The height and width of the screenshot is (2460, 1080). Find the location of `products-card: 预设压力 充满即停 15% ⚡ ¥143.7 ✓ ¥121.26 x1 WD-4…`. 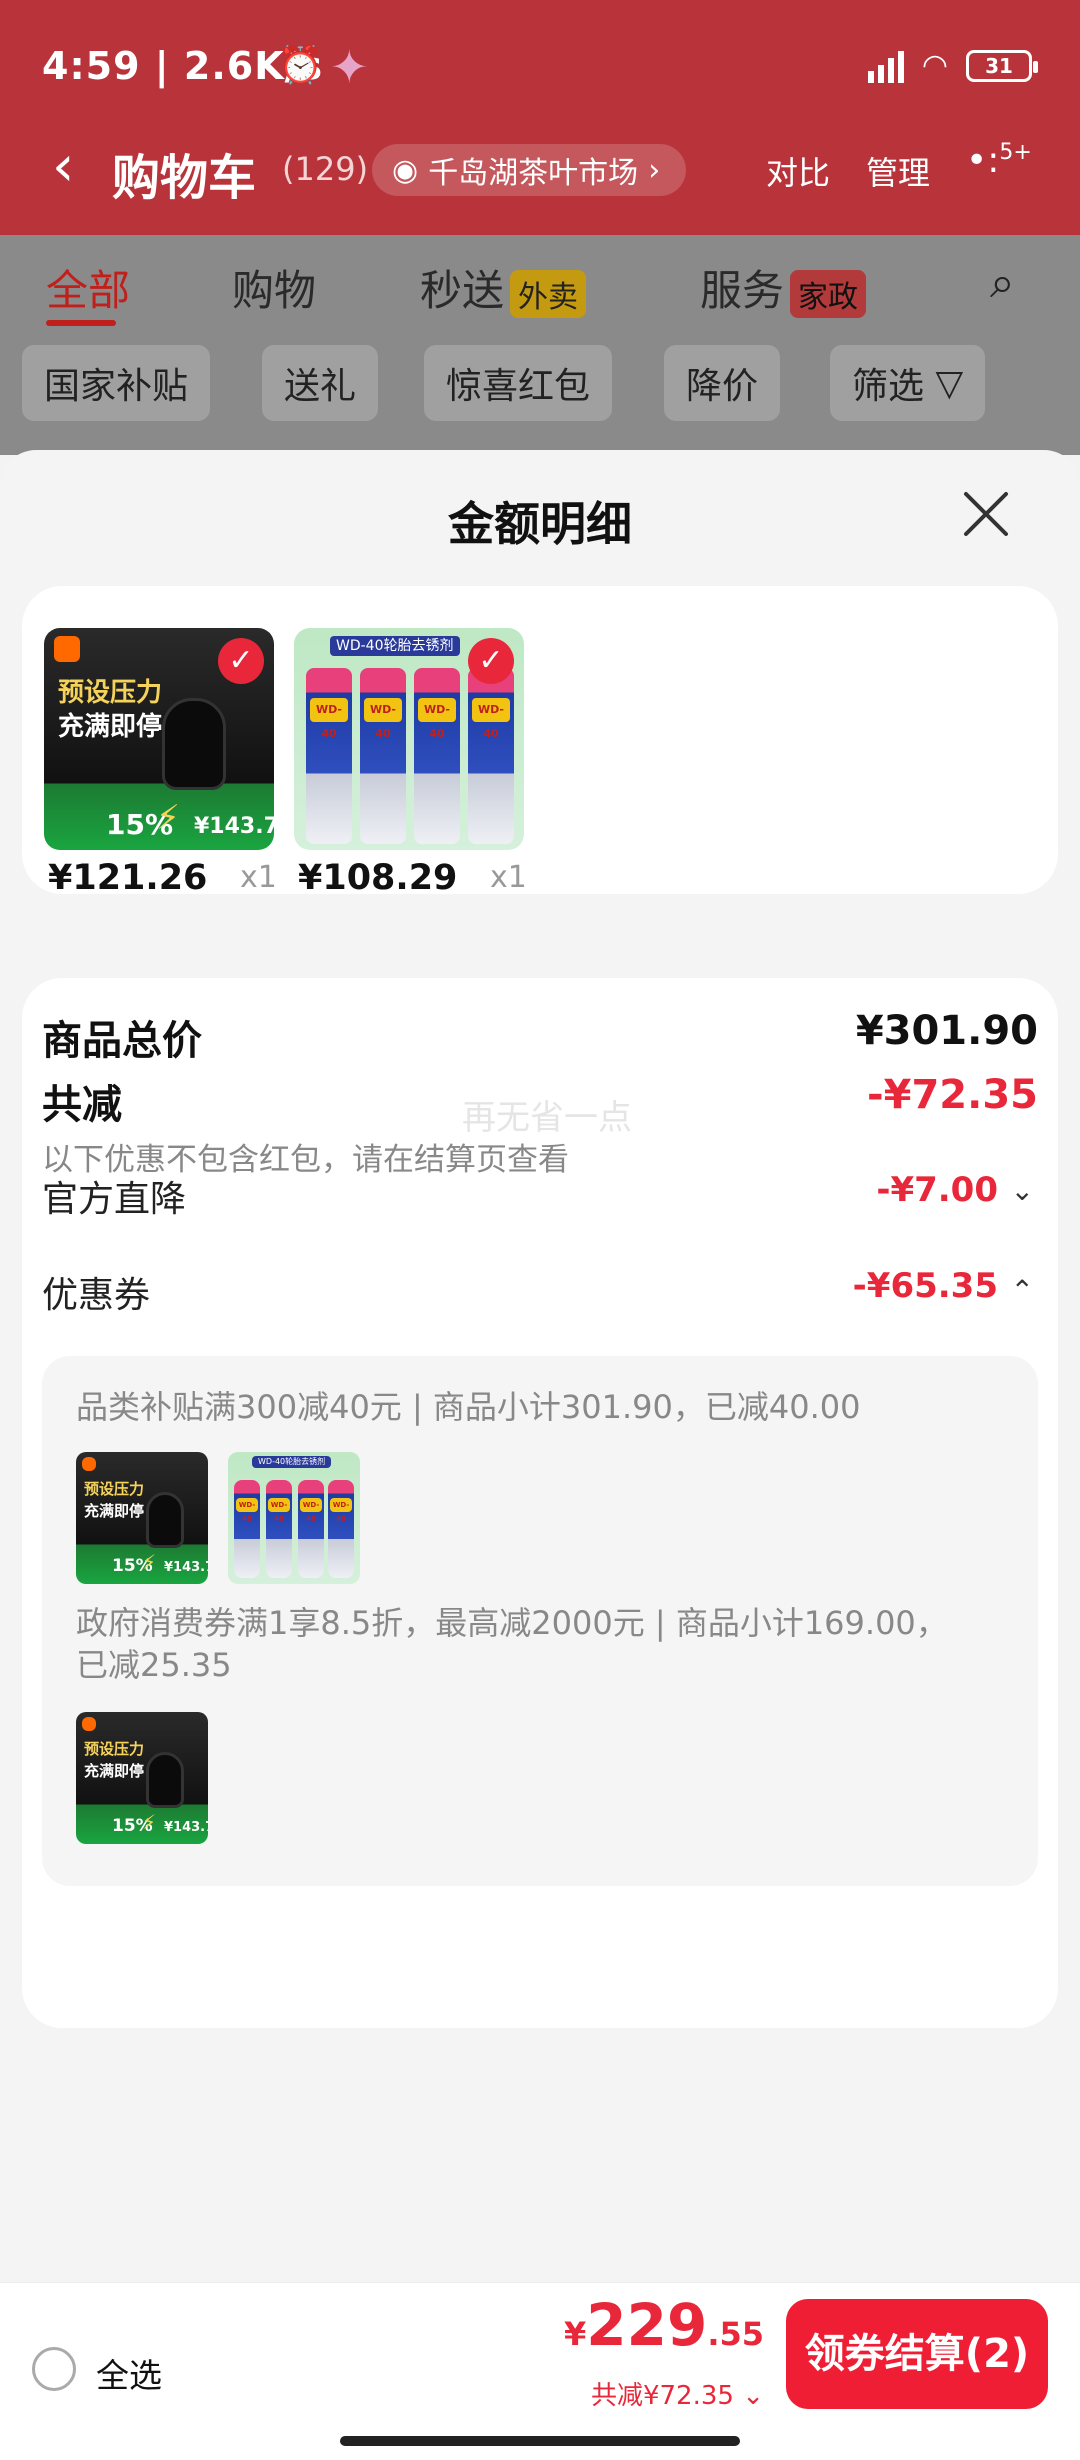

products-card: 预设压力 充满即停 15% ⚡ ¥143.7 ✓ ¥121.26 x1 WD-4… is located at coordinates (540, 742).